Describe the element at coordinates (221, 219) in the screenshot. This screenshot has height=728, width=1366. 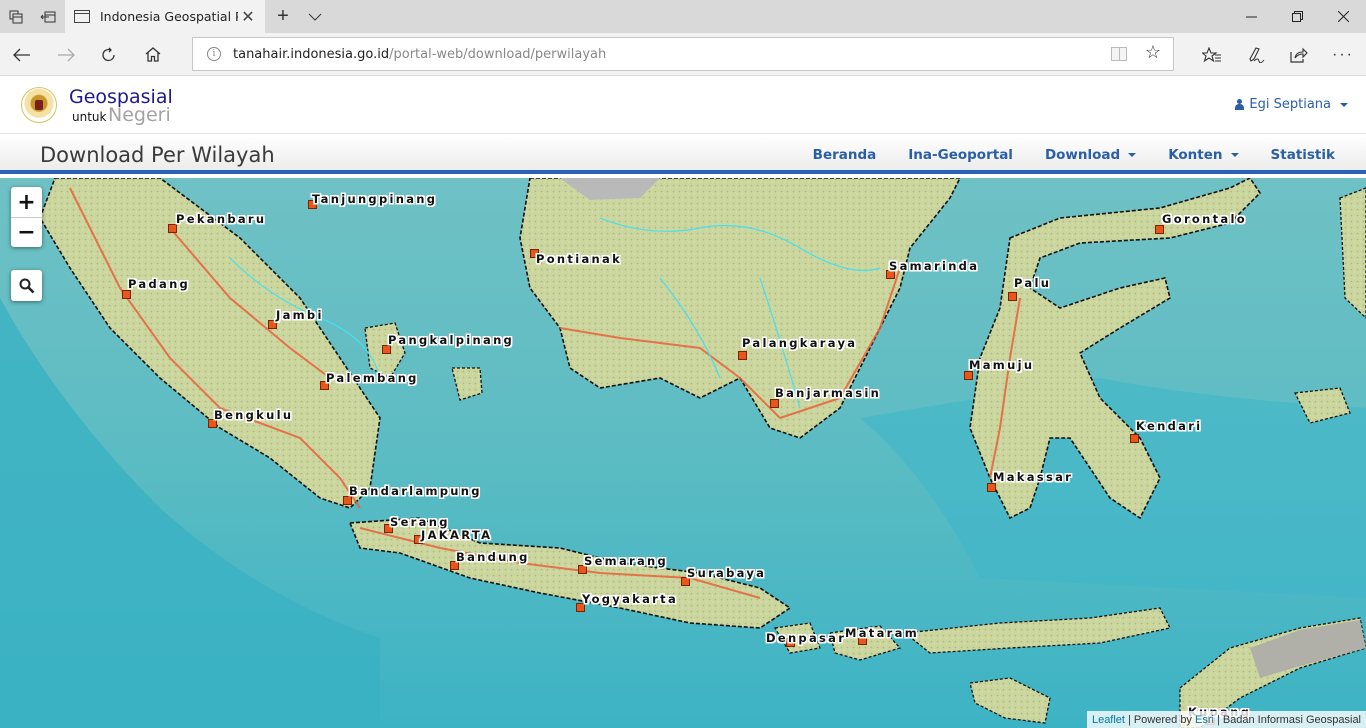
I see `city-label: Pekanbaru` at that location.